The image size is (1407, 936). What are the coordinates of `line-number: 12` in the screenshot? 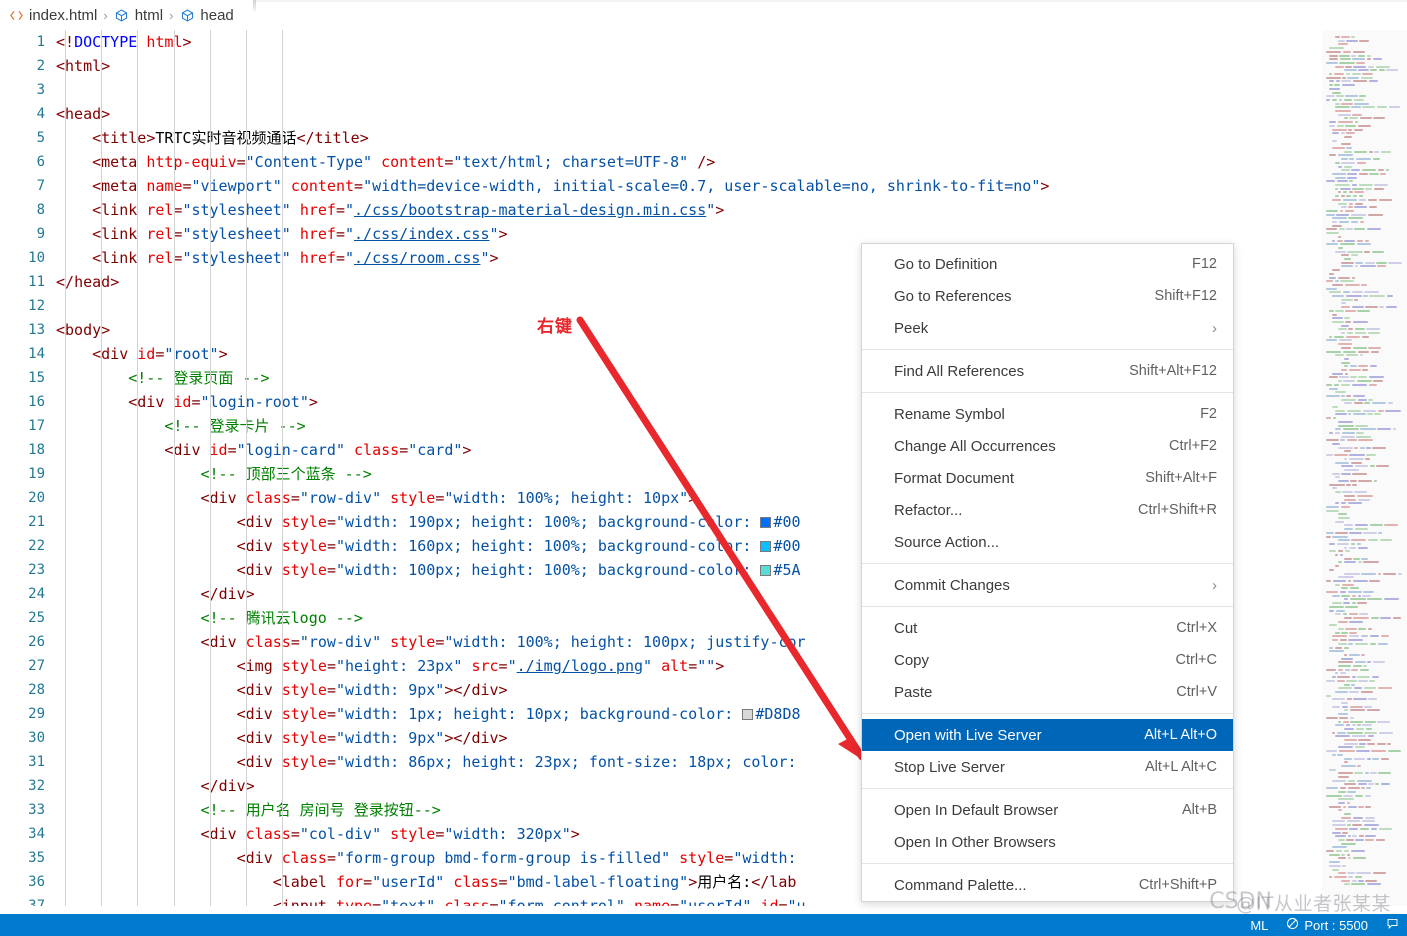 It's located at (36, 306).